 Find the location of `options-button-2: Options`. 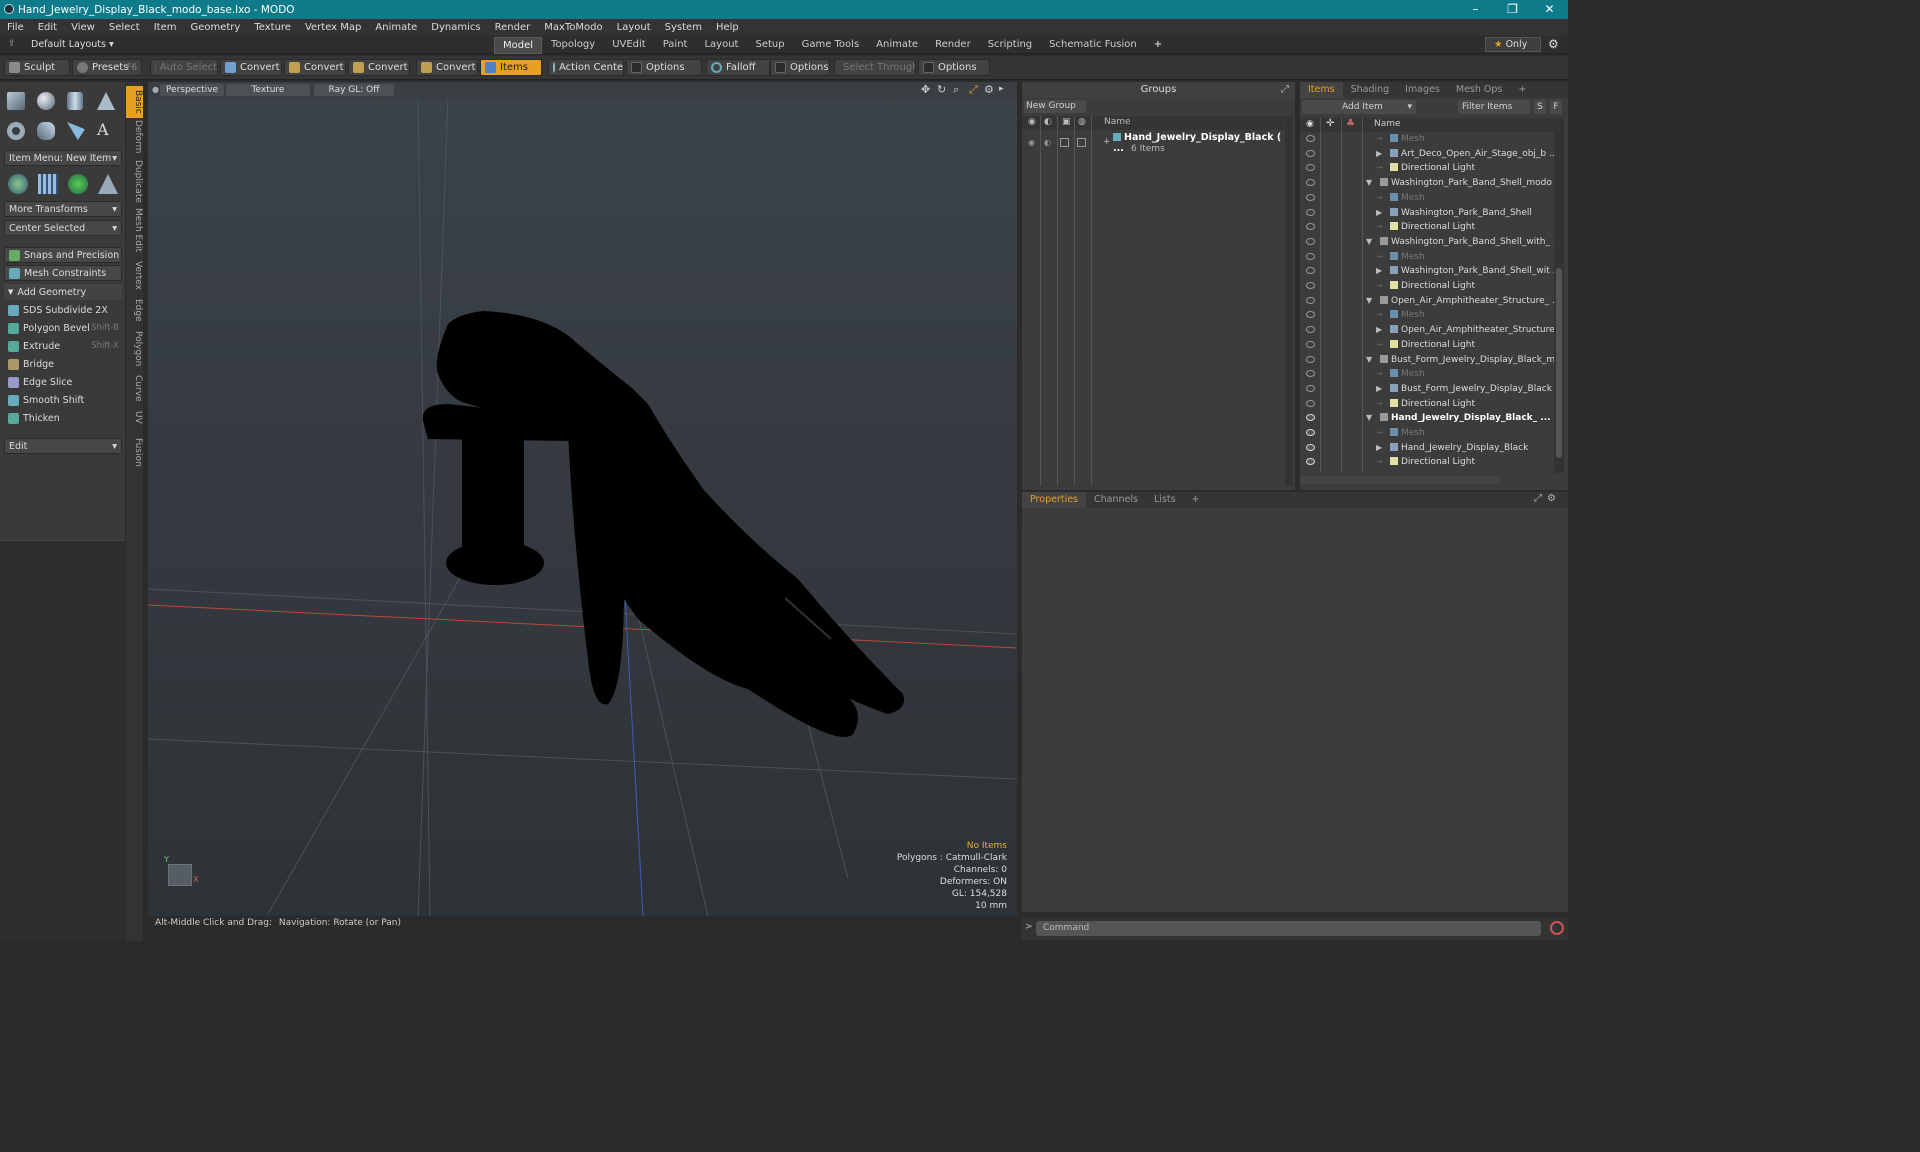

options-button-2: Options is located at coordinates (800, 67).